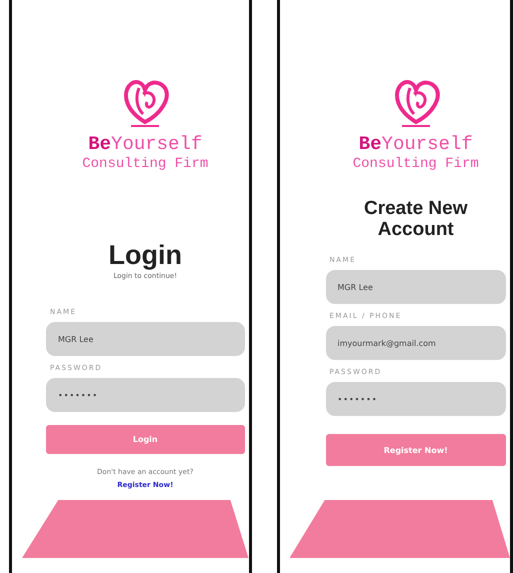  I want to click on page-heading: Create New Account, so click(415, 219).